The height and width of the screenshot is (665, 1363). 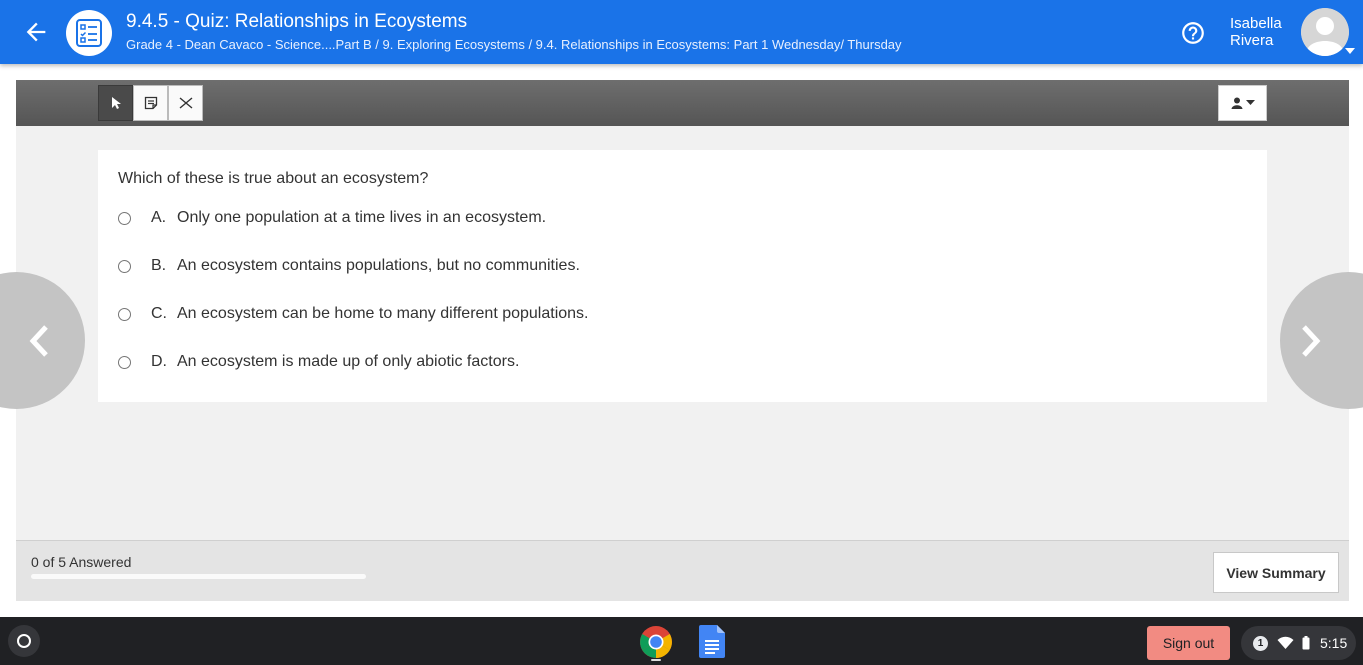 I want to click on person-icon, so click(x=1236, y=103).